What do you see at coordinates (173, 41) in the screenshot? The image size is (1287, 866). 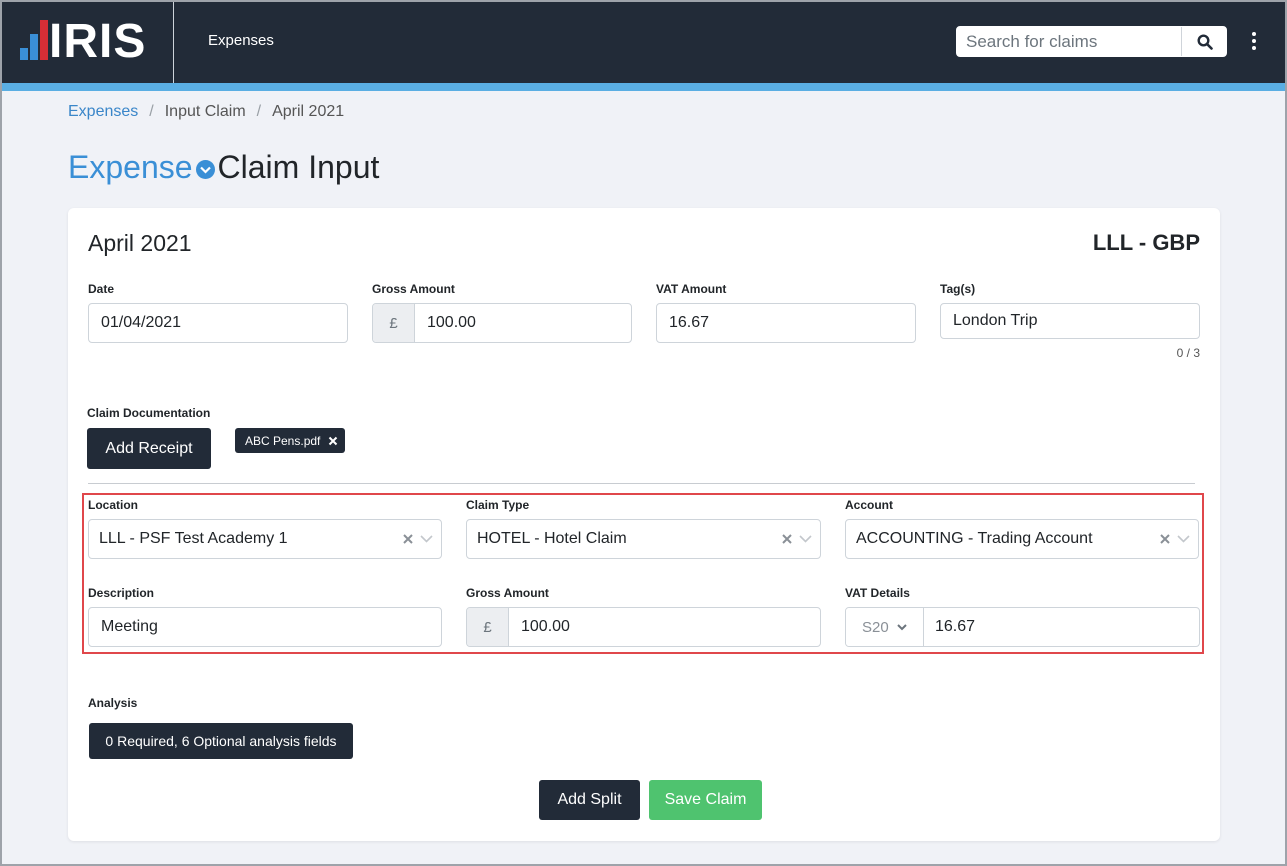 I see `header-divider` at bounding box center [173, 41].